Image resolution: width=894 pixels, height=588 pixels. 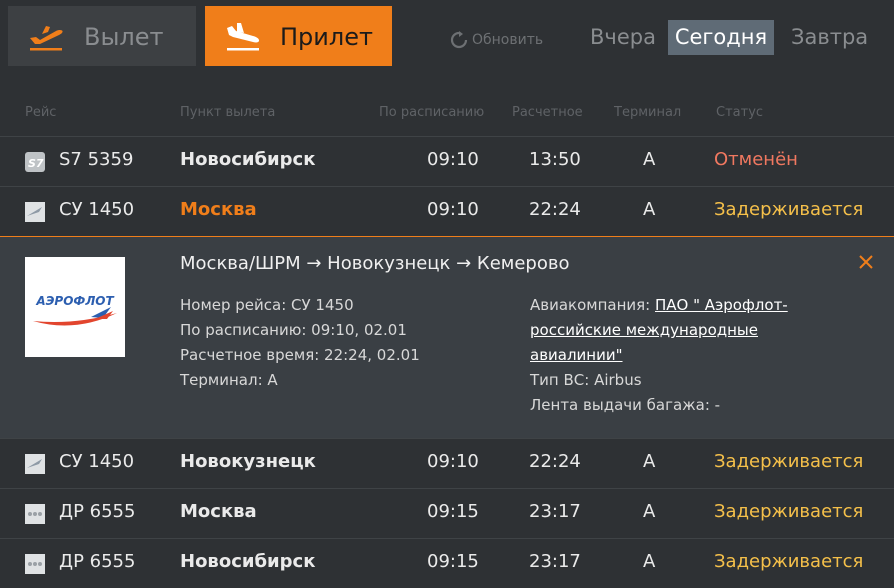 I want to click on tab-tomorrow: Завтра, so click(x=829, y=37).